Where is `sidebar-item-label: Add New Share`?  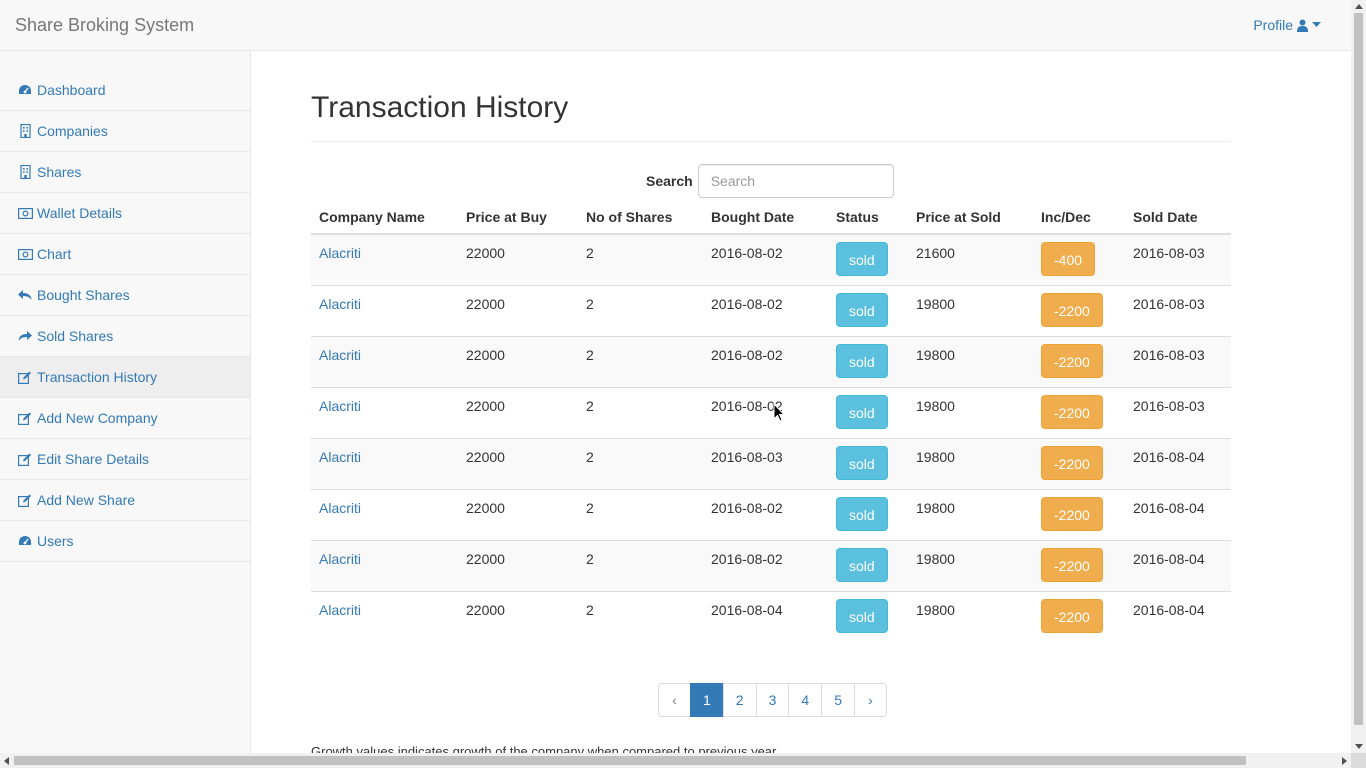
sidebar-item-label: Add New Share is located at coordinates (86, 500).